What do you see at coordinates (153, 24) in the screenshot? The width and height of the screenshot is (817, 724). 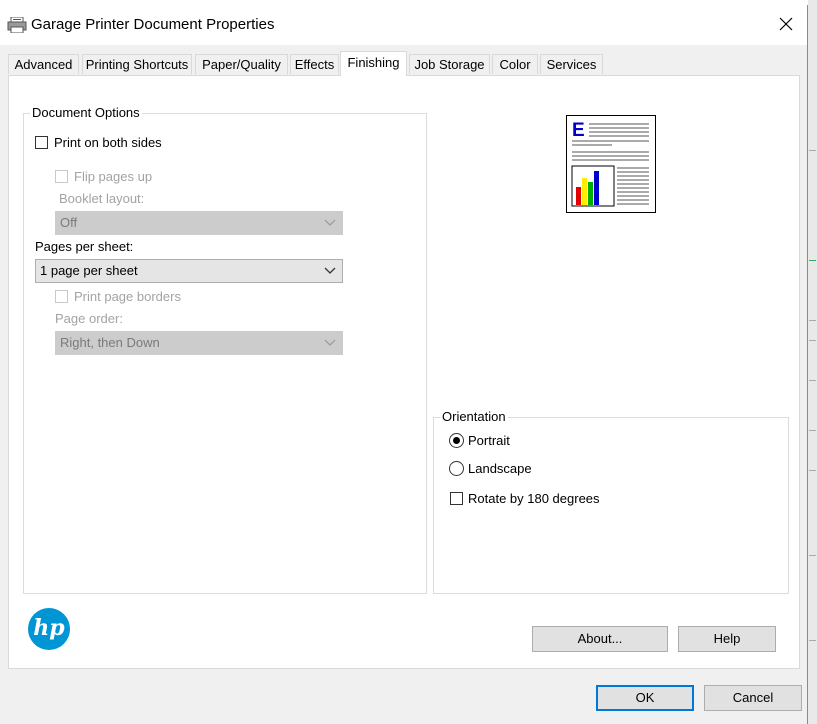 I see `window-title: Garage Printer Document Properties` at bounding box center [153, 24].